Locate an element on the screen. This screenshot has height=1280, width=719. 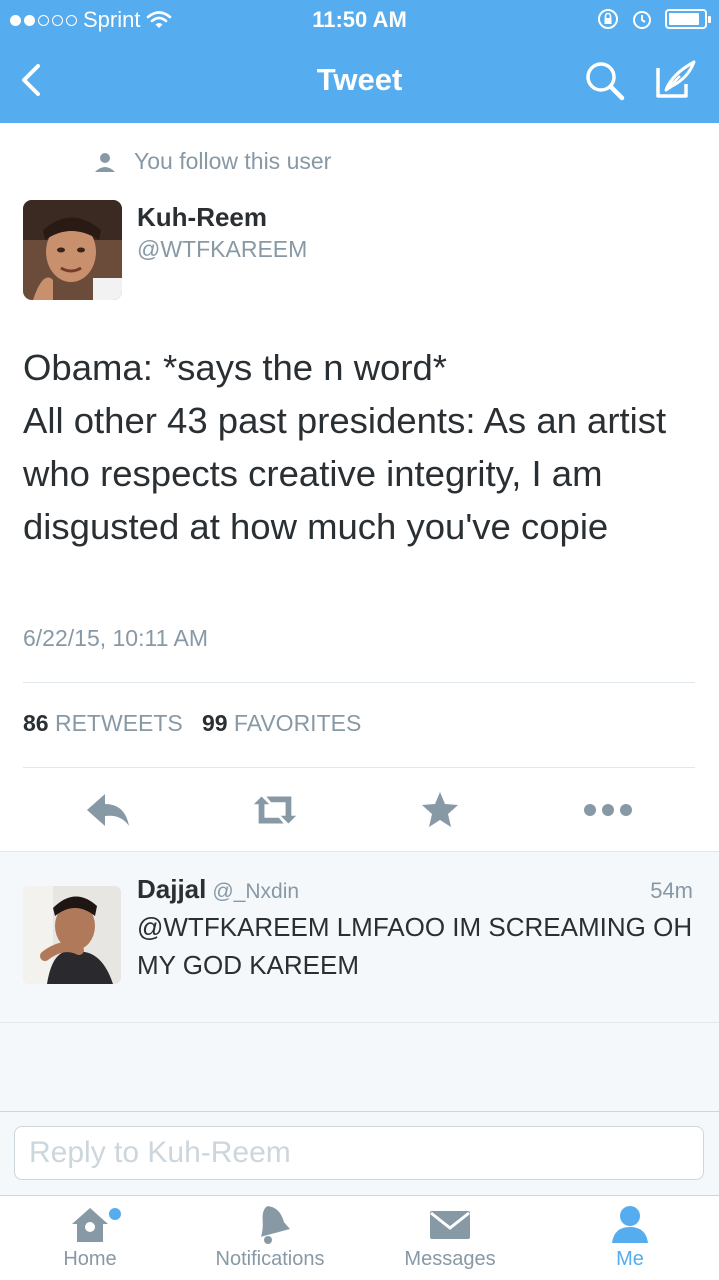
retweets-count: 86 is located at coordinates (36, 723).